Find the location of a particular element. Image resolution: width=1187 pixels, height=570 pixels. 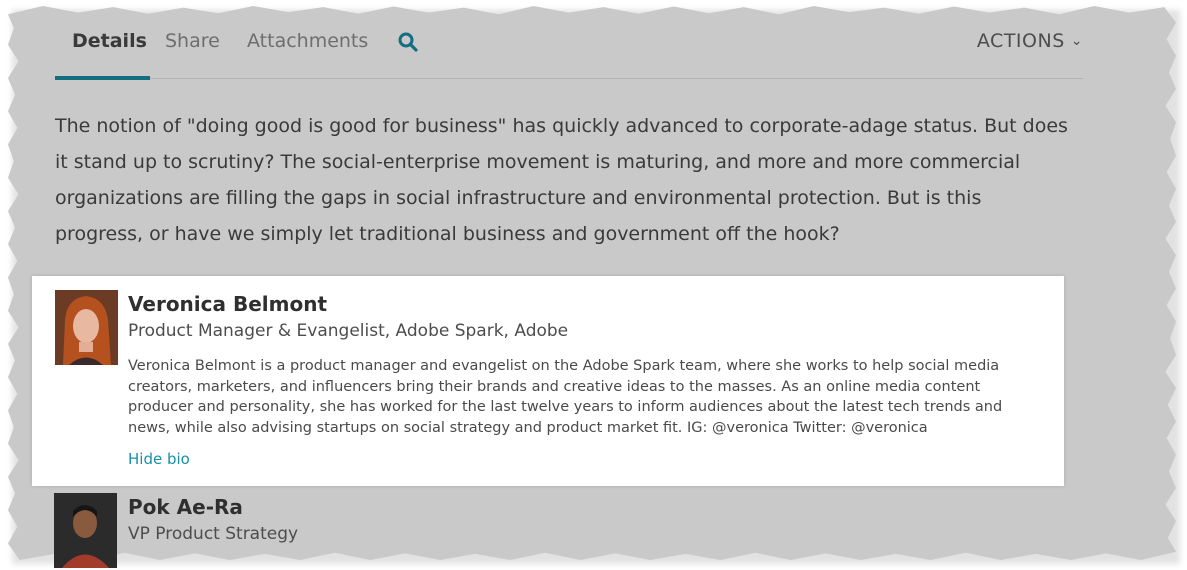

speaker-name: Pok Ae-Ra is located at coordinates (185, 507).